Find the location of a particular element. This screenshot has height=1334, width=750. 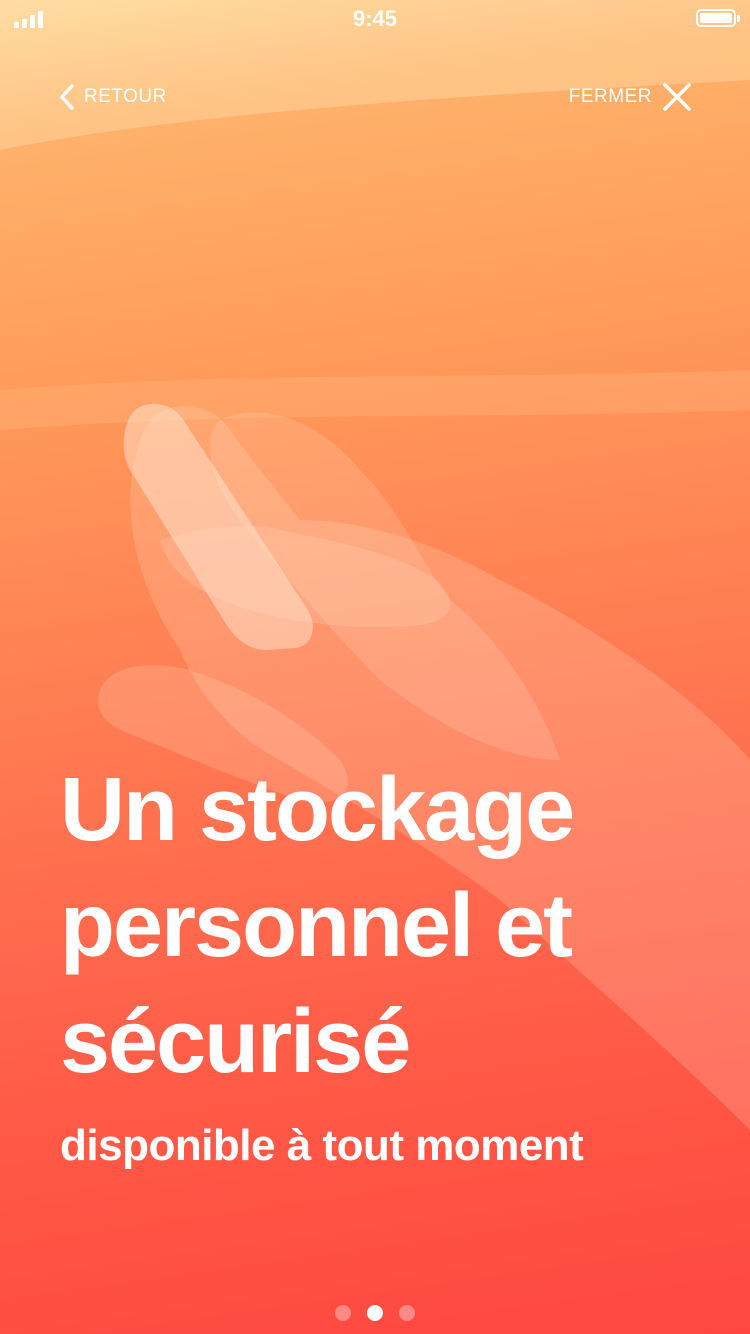

hero-title-line-3: sécurisé is located at coordinates (235, 1042).